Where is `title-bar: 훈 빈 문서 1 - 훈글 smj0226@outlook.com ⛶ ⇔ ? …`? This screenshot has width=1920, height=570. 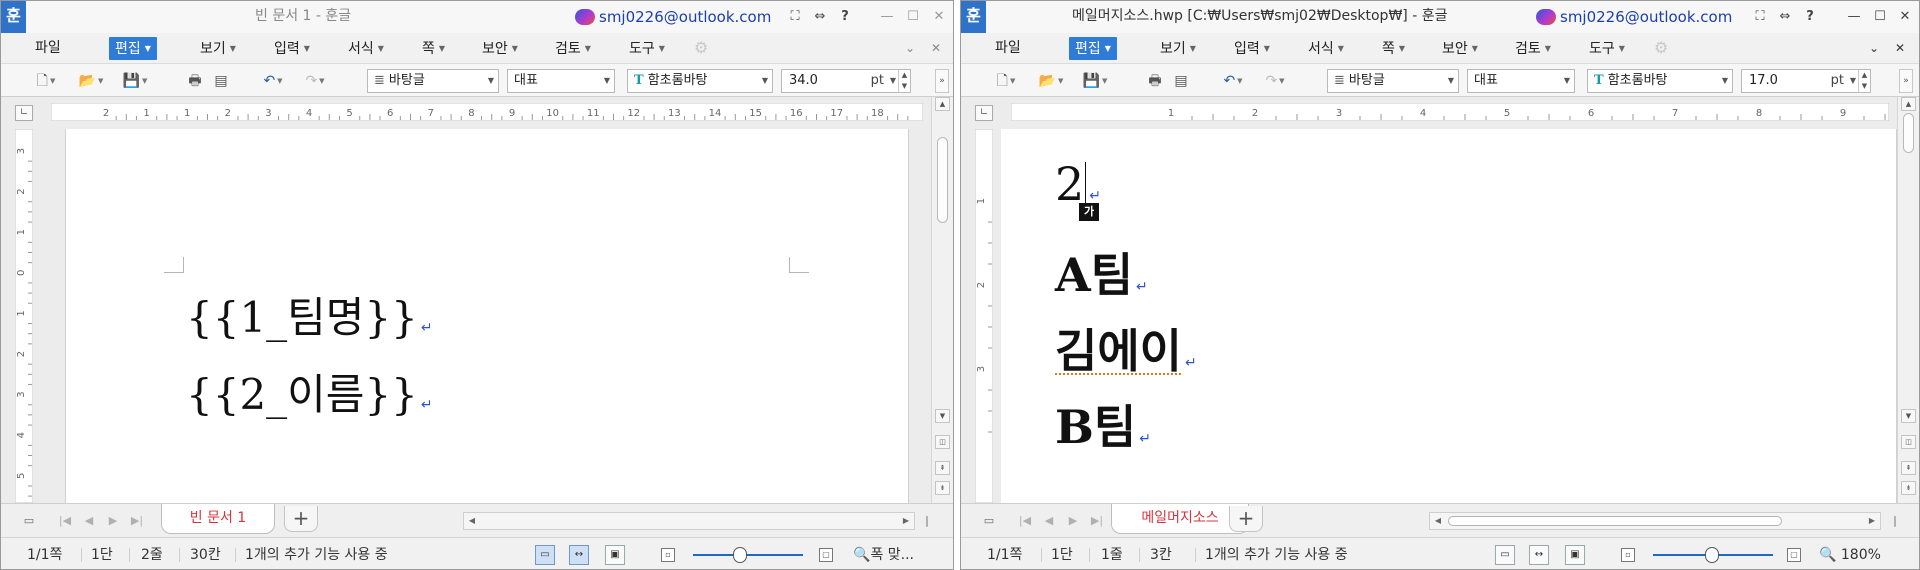 title-bar: 훈 빈 문서 1 - 훈글 smj0226@outlook.com ⛶ ⇔ ? … is located at coordinates (477, 17).